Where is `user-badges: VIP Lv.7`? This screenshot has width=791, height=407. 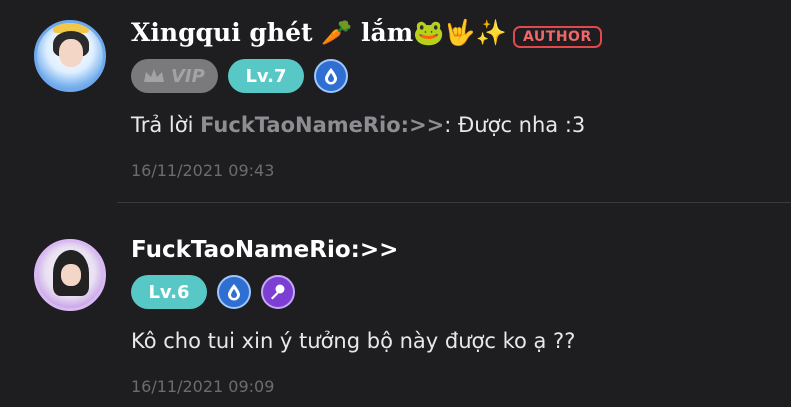 user-badges: VIP Lv.7 is located at coordinates (239, 76).